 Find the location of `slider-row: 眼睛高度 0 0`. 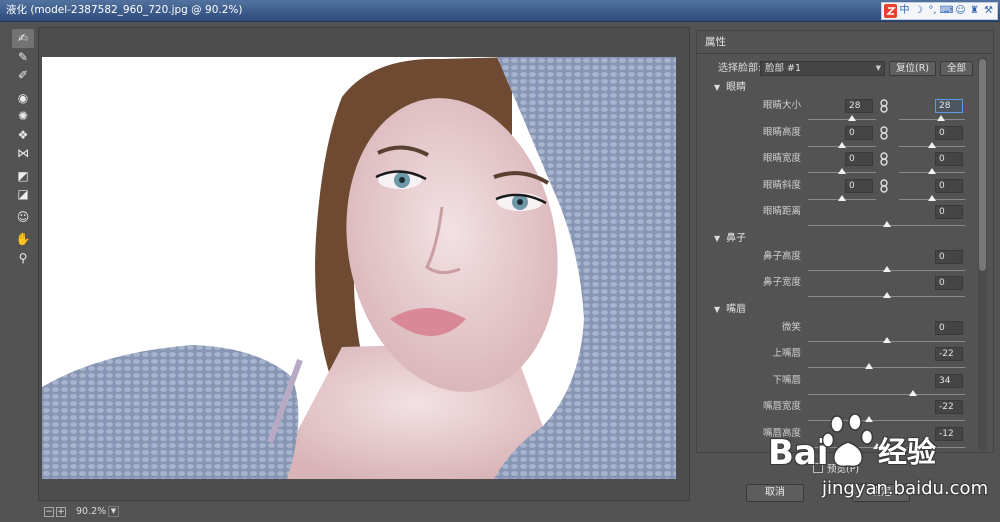

slider-row: 眼睛高度 0 0 is located at coordinates (836, 137).